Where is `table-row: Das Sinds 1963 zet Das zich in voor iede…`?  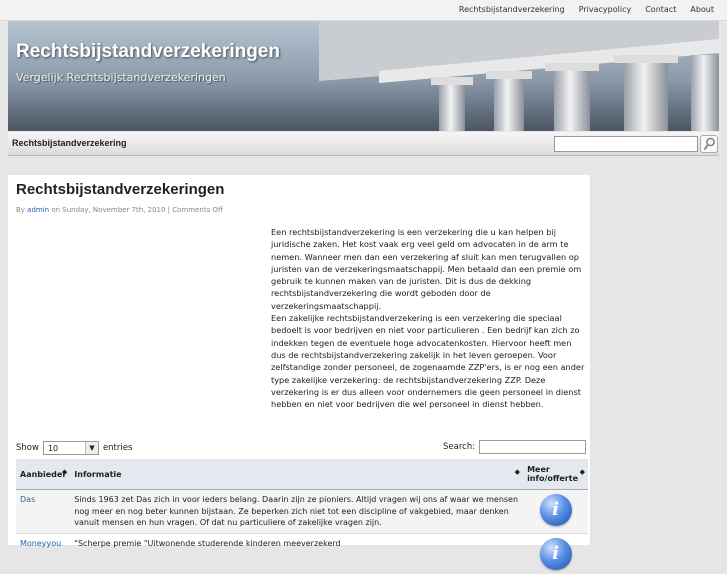
table-row: Das Sinds 1963 zet Das zich in voor iede… is located at coordinates (302, 511).